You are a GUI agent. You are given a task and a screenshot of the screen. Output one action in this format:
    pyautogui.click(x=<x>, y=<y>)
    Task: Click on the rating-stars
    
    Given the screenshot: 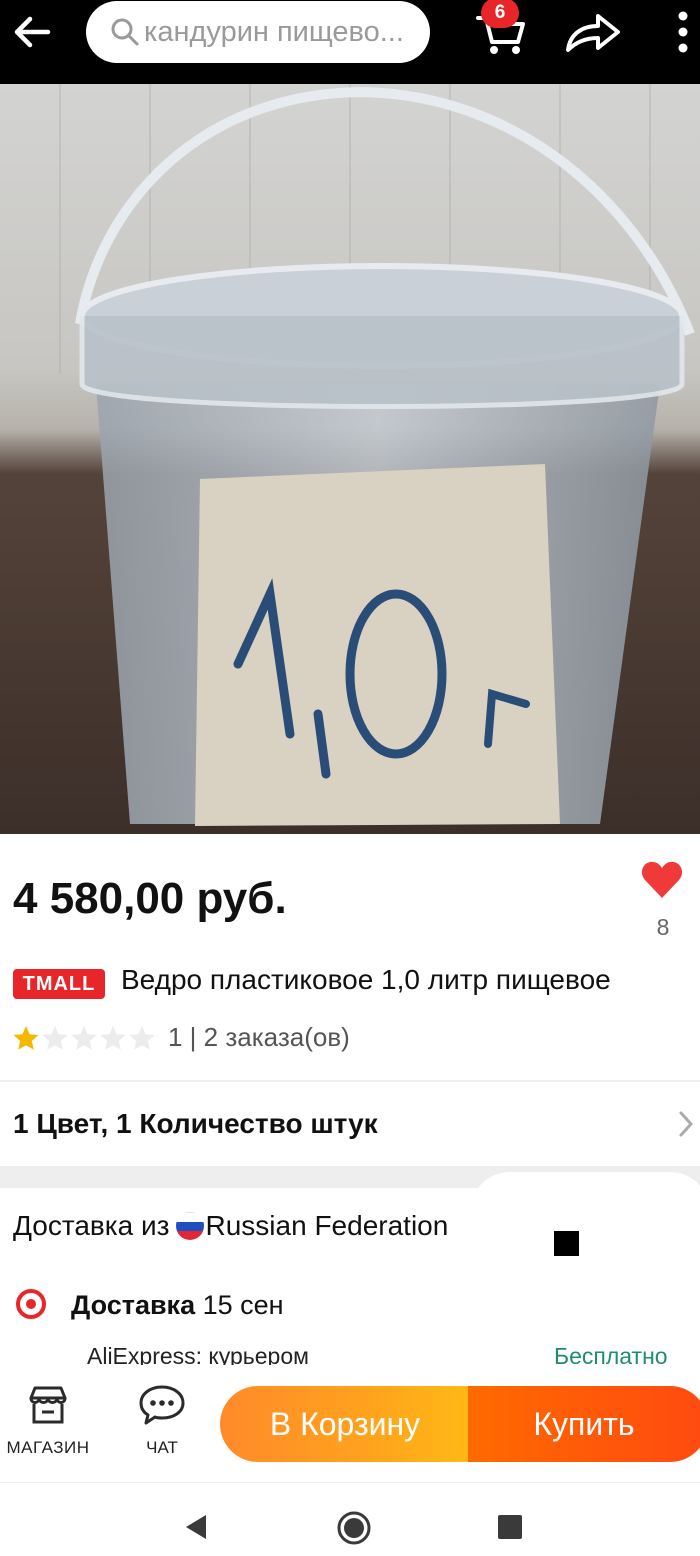 What is the action you would take?
    pyautogui.click(x=84, y=1038)
    